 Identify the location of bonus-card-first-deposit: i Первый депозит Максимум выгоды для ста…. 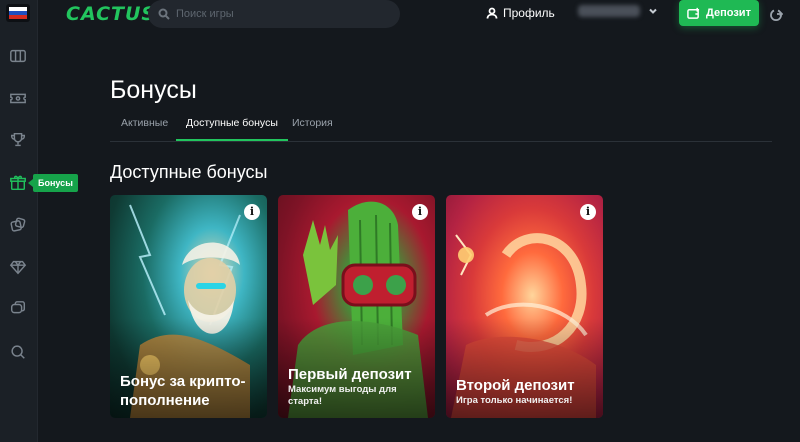
(356, 306).